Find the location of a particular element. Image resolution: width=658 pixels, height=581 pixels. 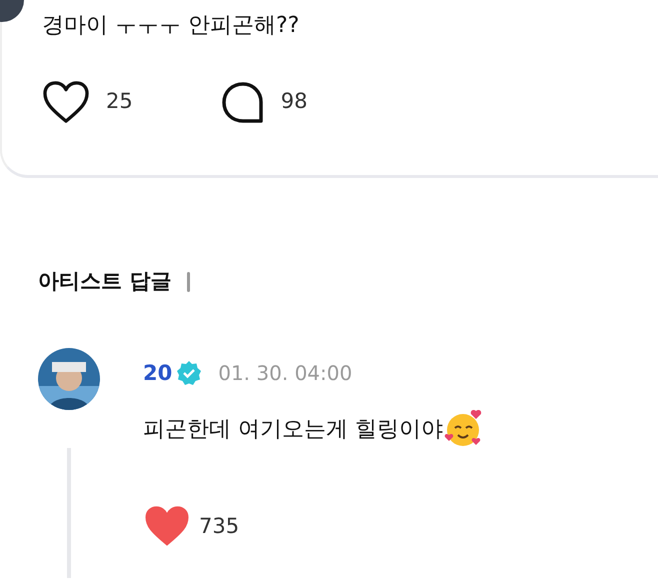

comment-icon is located at coordinates (242, 102).